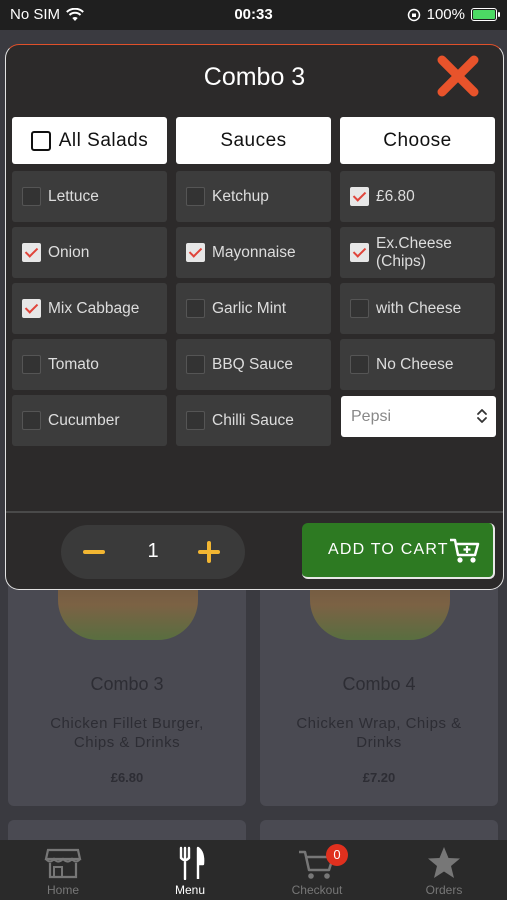 The width and height of the screenshot is (507, 900). Describe the element at coordinates (395, 196) in the screenshot. I see `option-label: £6.80` at that location.